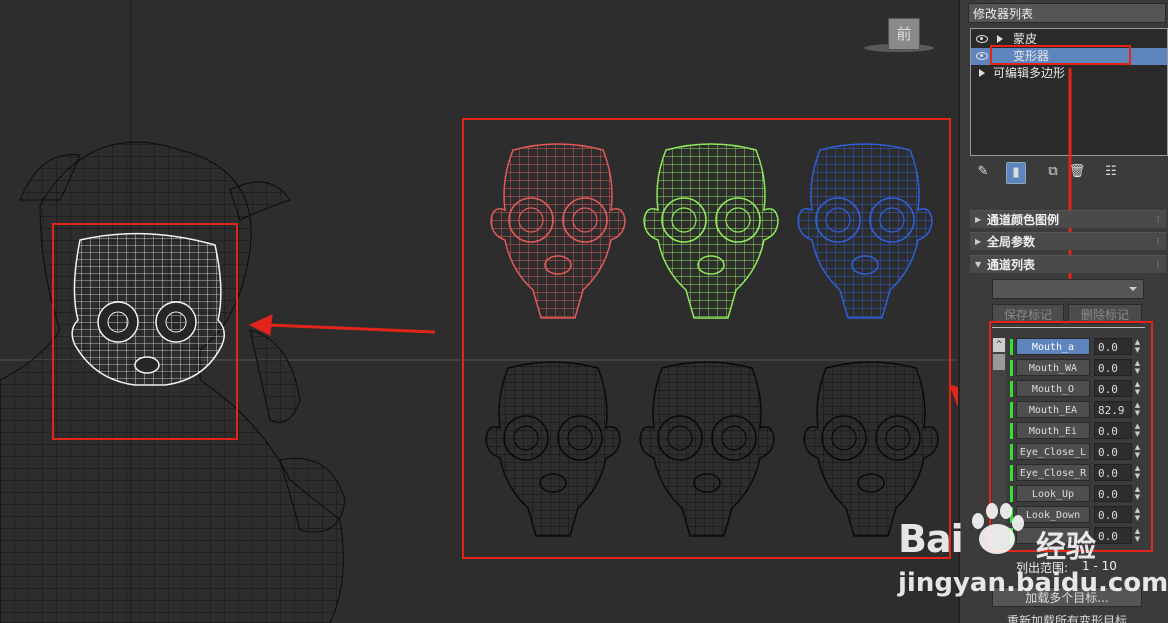 This screenshot has width=1168, height=623. I want to click on annotation-arrow-right, so click(953, 395).